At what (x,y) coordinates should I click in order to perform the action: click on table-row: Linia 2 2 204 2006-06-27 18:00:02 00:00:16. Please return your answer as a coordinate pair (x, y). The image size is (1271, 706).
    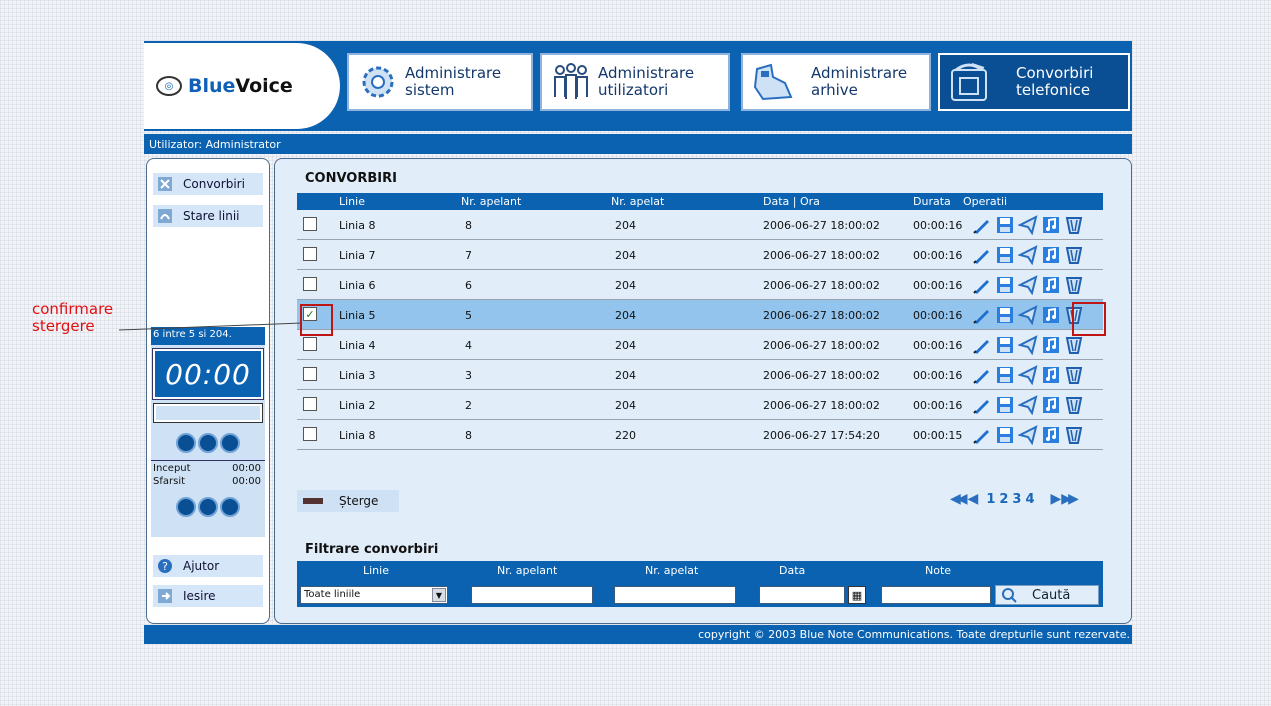
    Looking at the image, I should click on (700, 405).